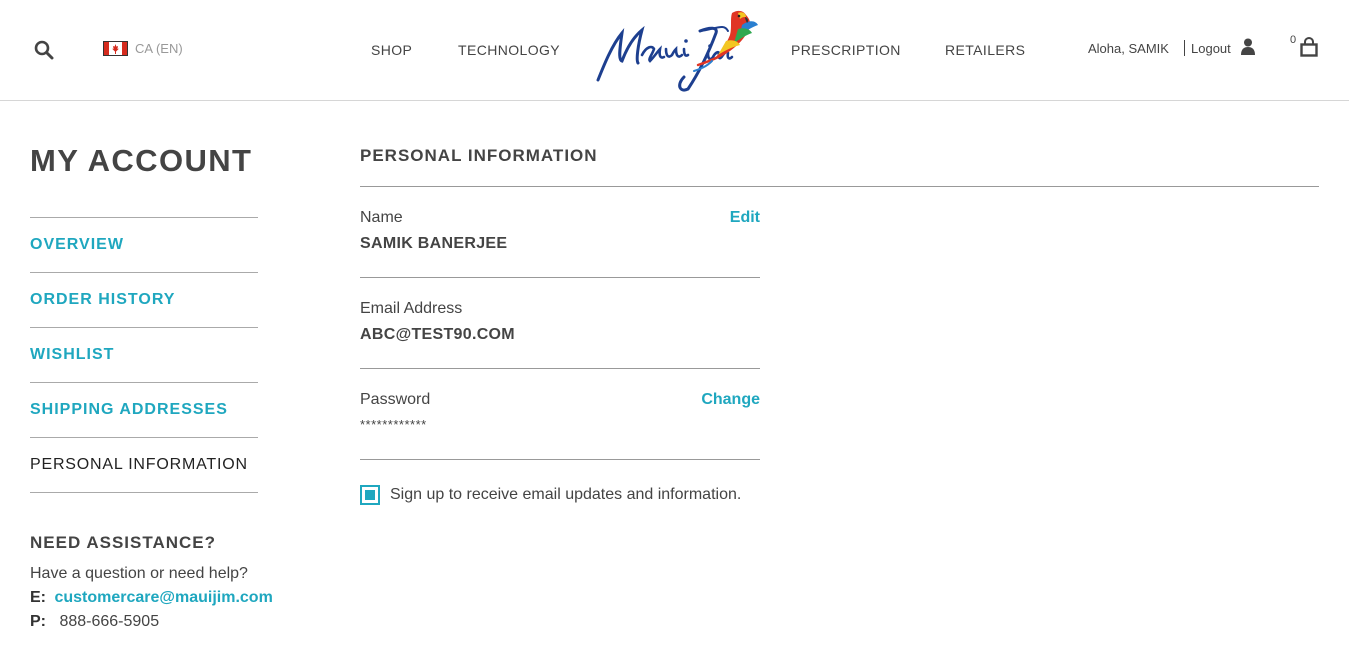 This screenshot has height=659, width=1349. What do you see at coordinates (381, 217) in the screenshot?
I see `name-label: Name` at bounding box center [381, 217].